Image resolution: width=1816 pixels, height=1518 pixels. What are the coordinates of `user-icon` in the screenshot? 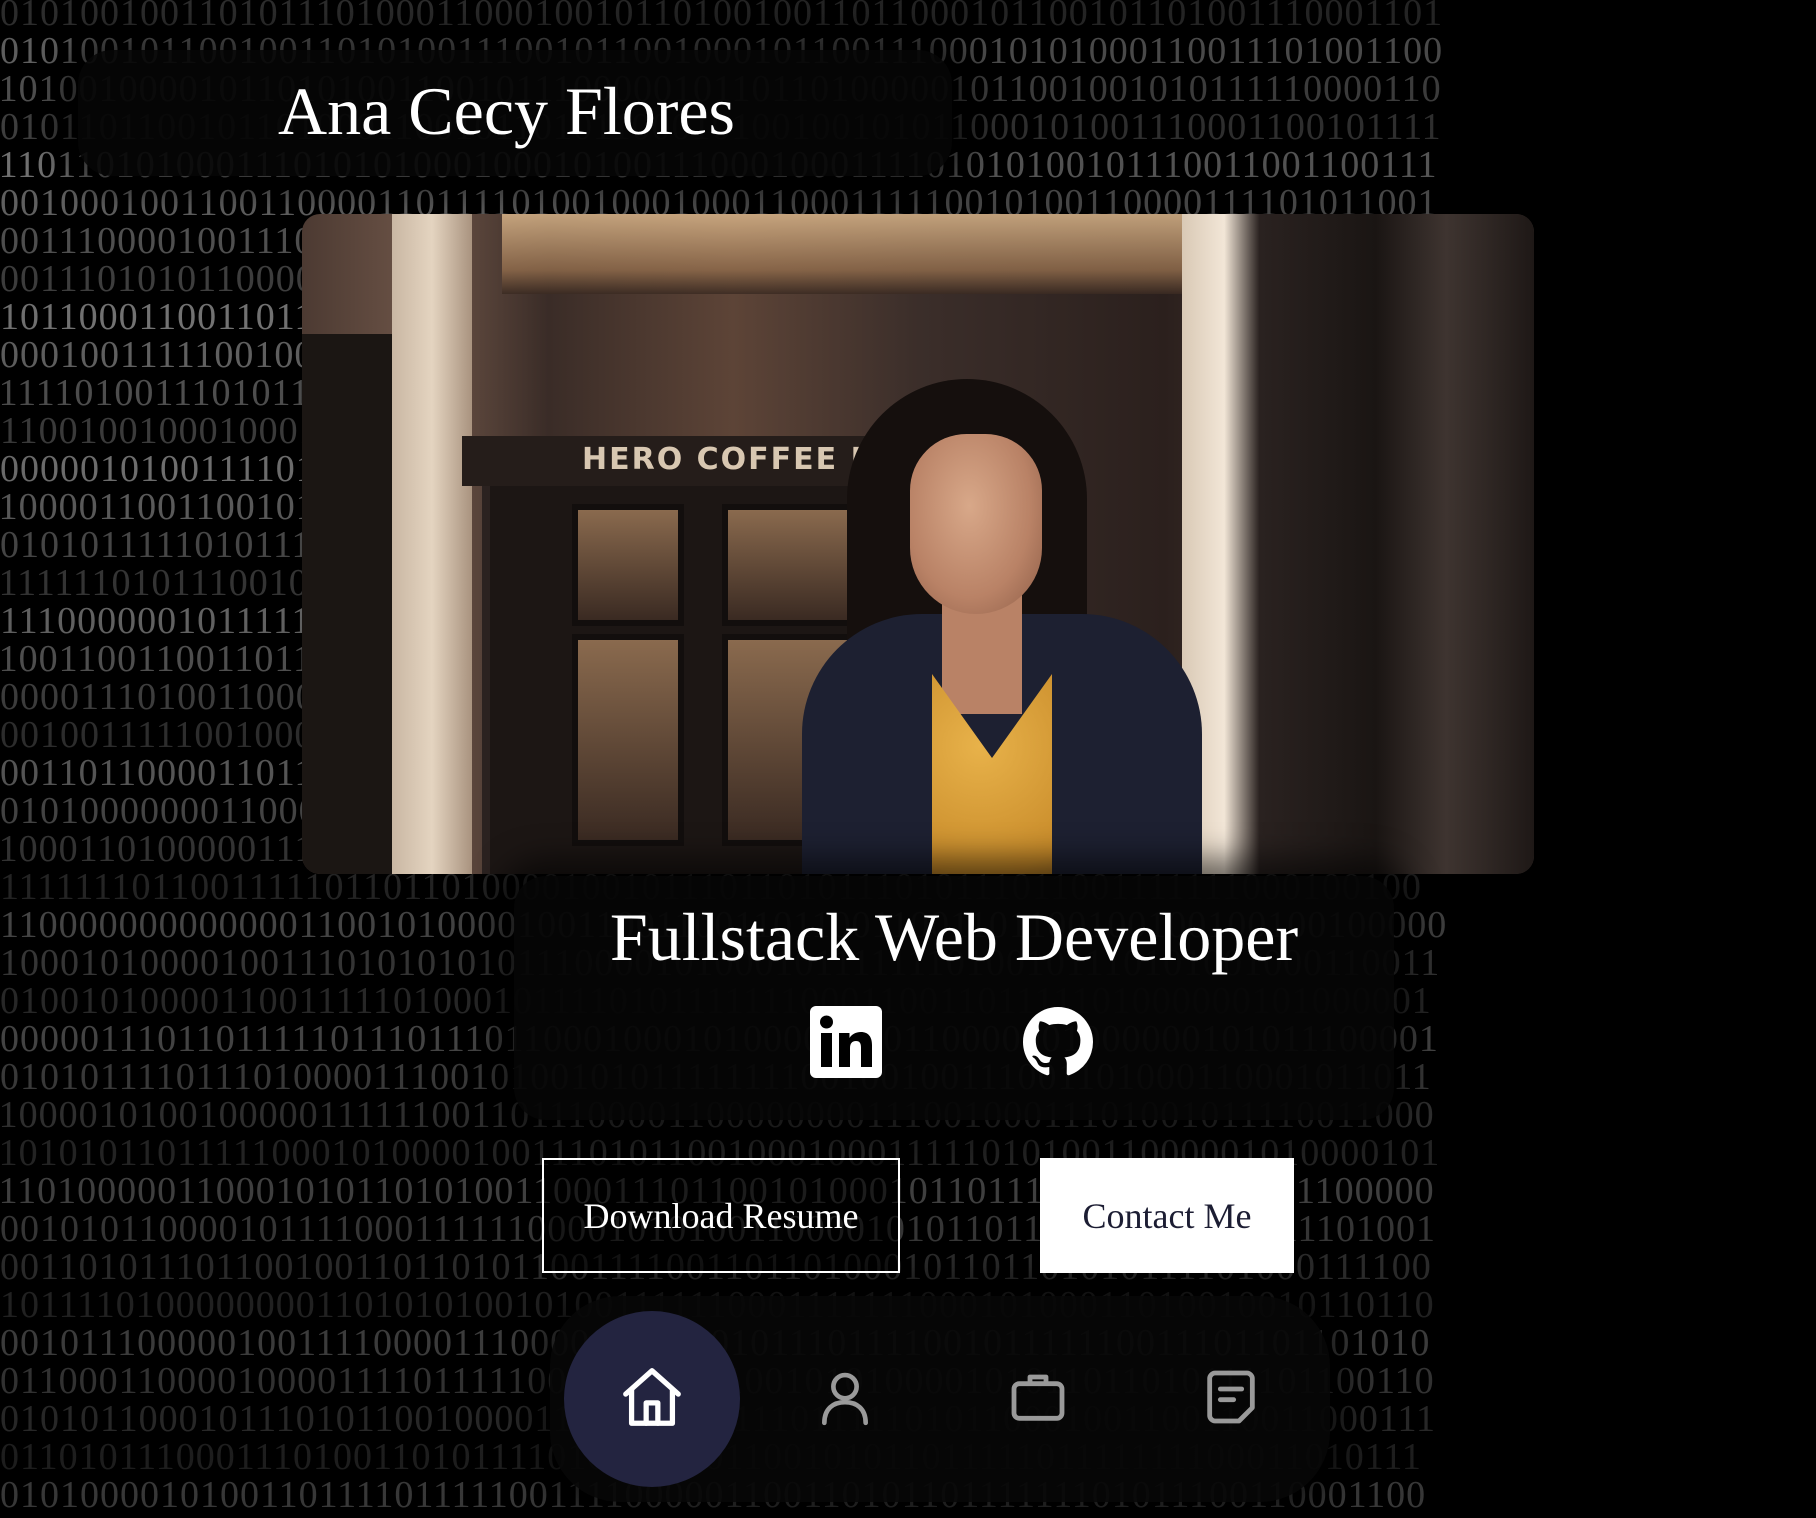 It's located at (845, 1399).